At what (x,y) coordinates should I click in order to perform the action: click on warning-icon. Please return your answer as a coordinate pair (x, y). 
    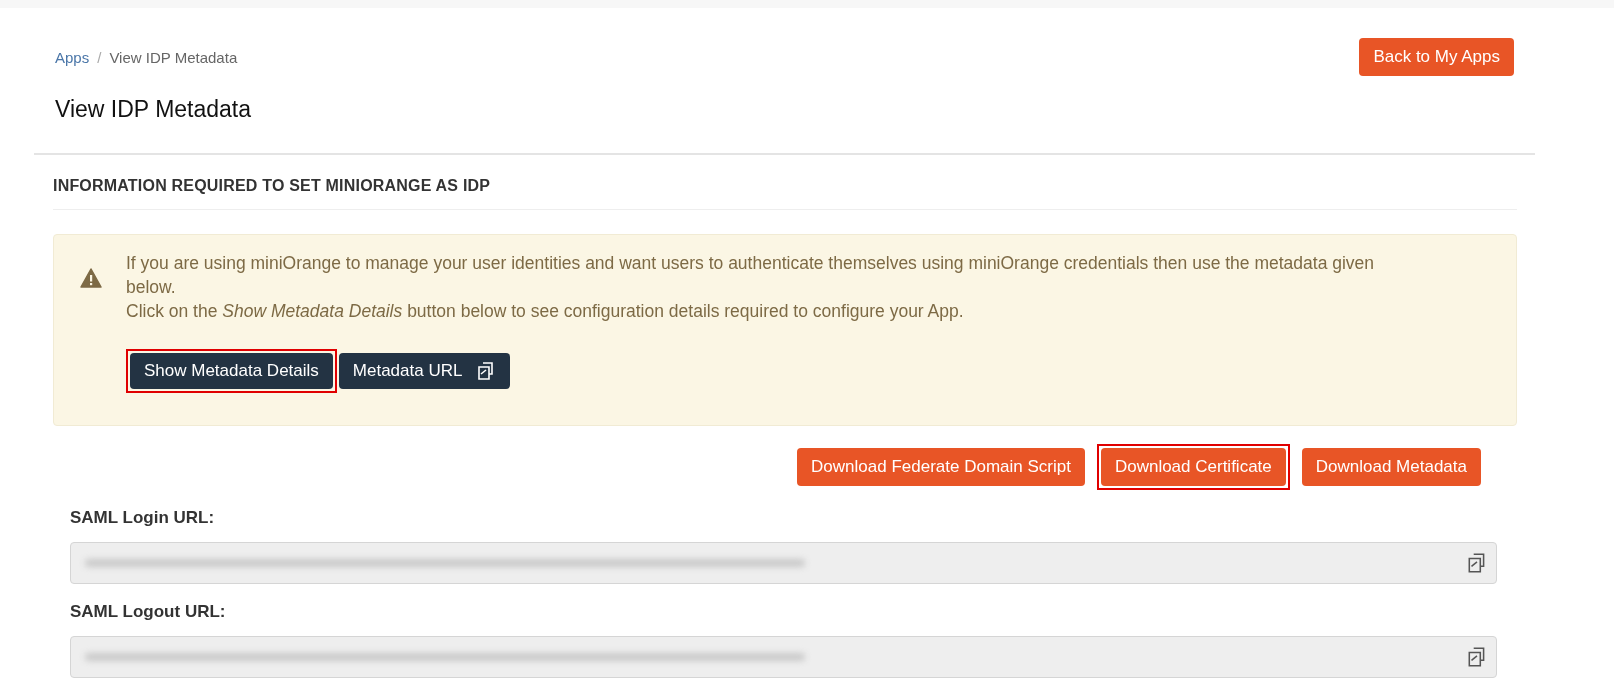
    Looking at the image, I should click on (91, 278).